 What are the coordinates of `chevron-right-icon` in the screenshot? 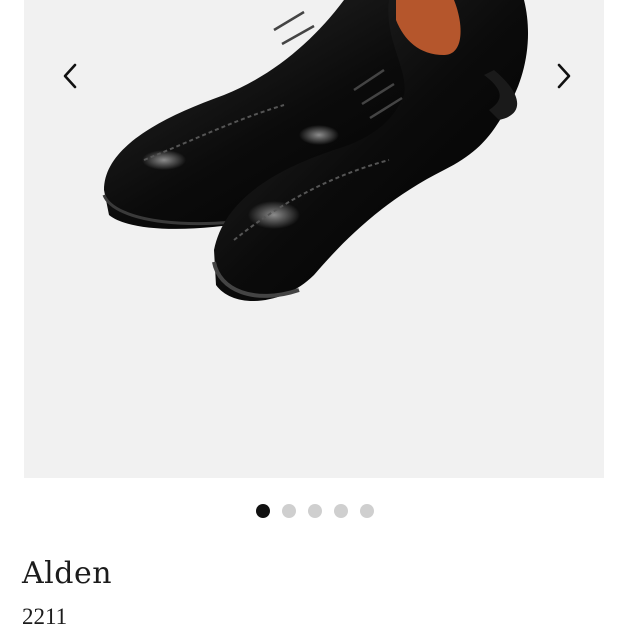 It's located at (564, 76).